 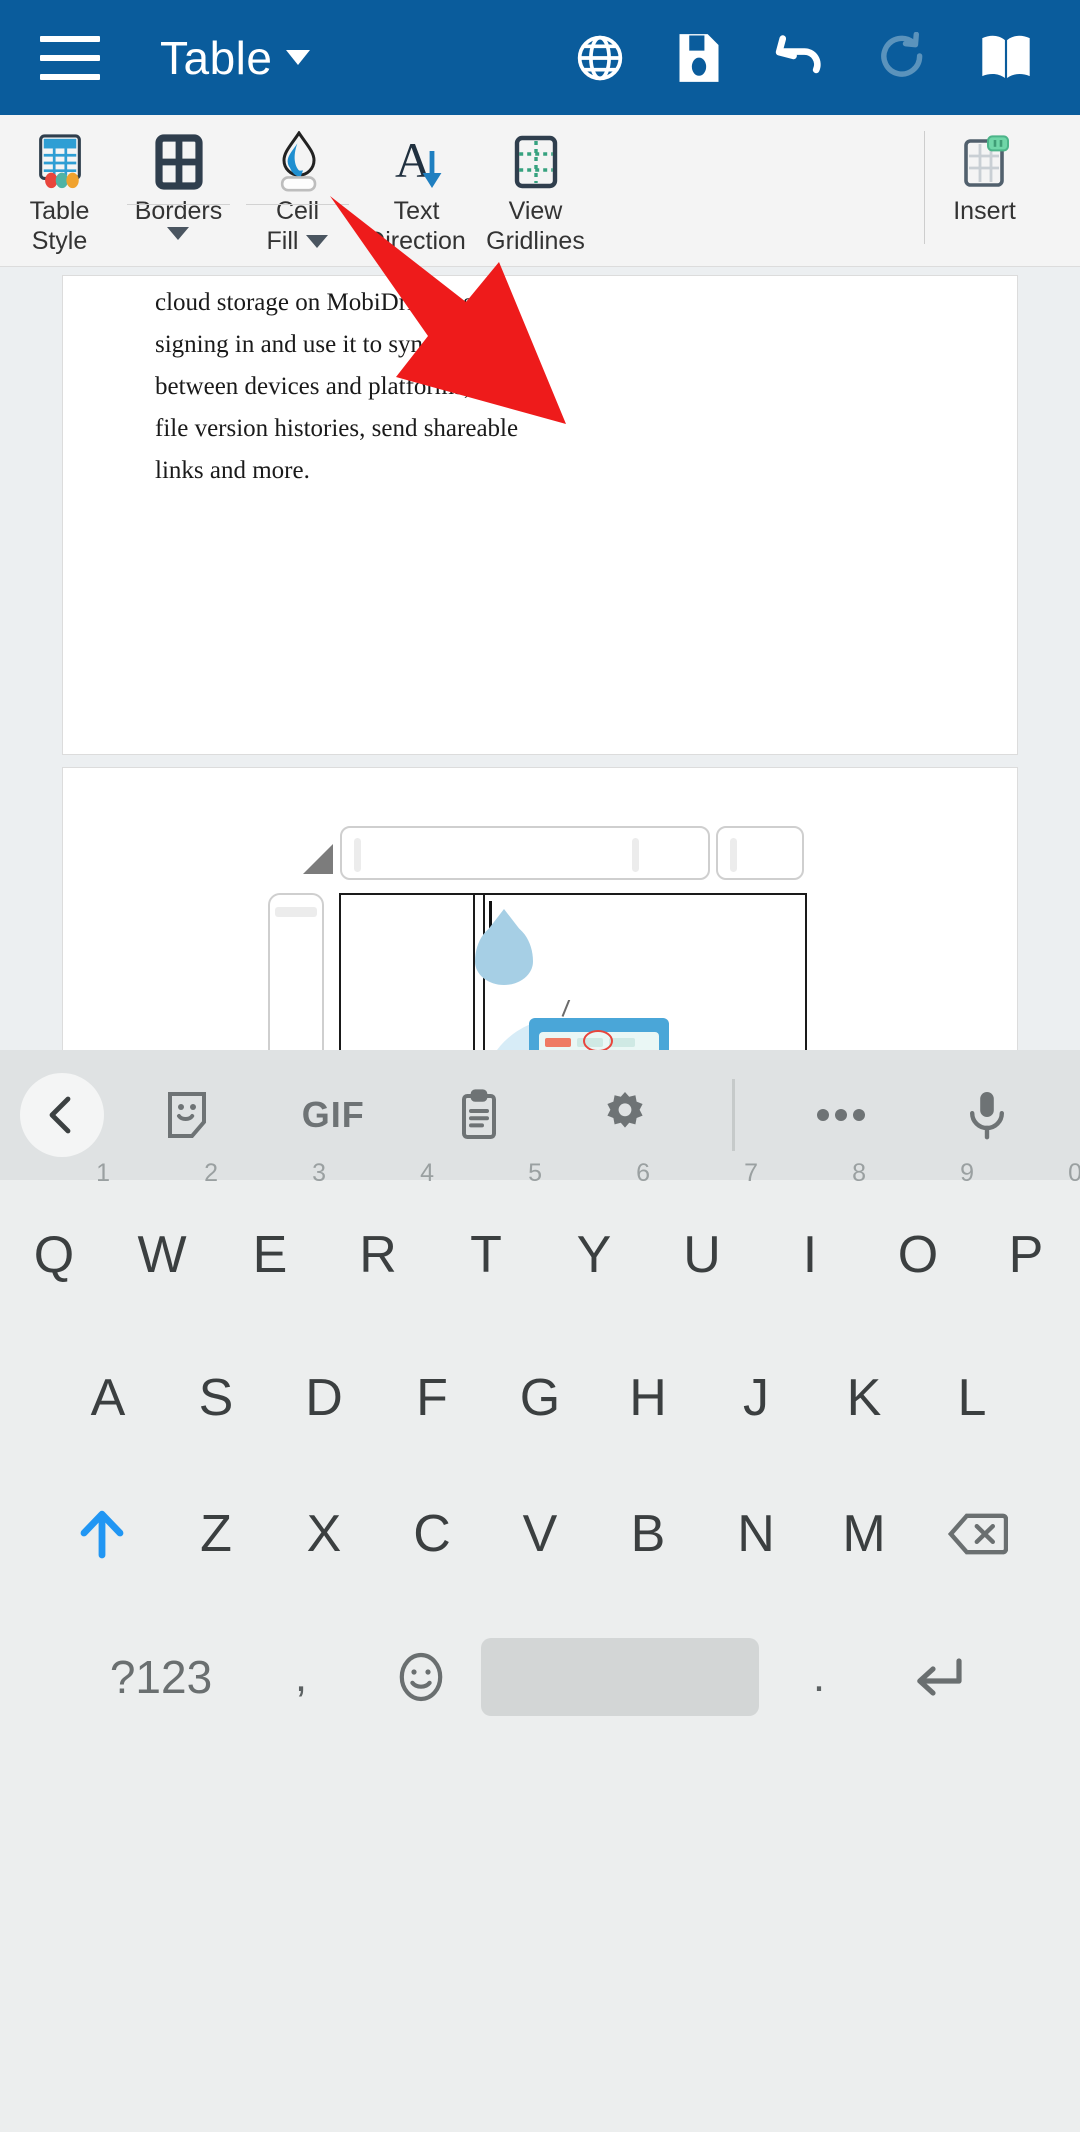 What do you see at coordinates (967, 1173) in the screenshot?
I see `key-number-hint: 9` at bounding box center [967, 1173].